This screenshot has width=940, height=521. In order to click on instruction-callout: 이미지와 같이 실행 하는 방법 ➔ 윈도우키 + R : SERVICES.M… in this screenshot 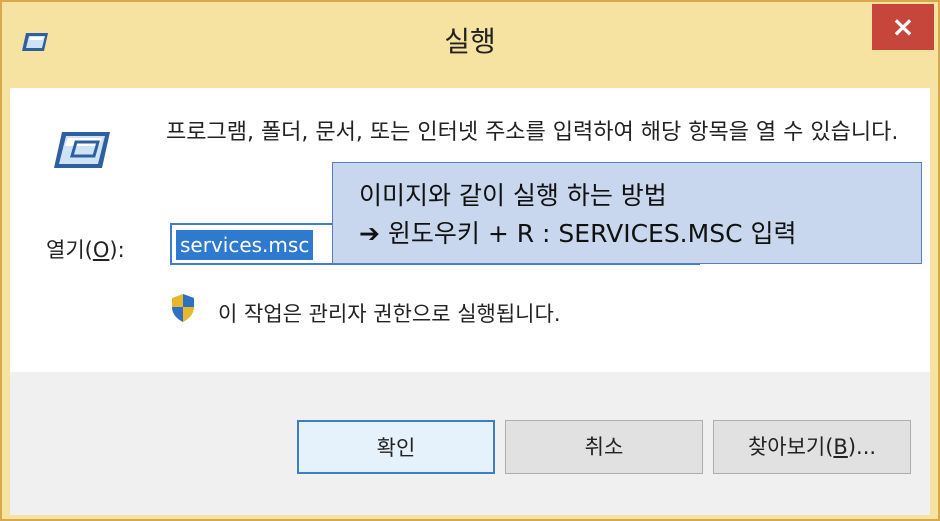, I will do `click(627, 213)`.